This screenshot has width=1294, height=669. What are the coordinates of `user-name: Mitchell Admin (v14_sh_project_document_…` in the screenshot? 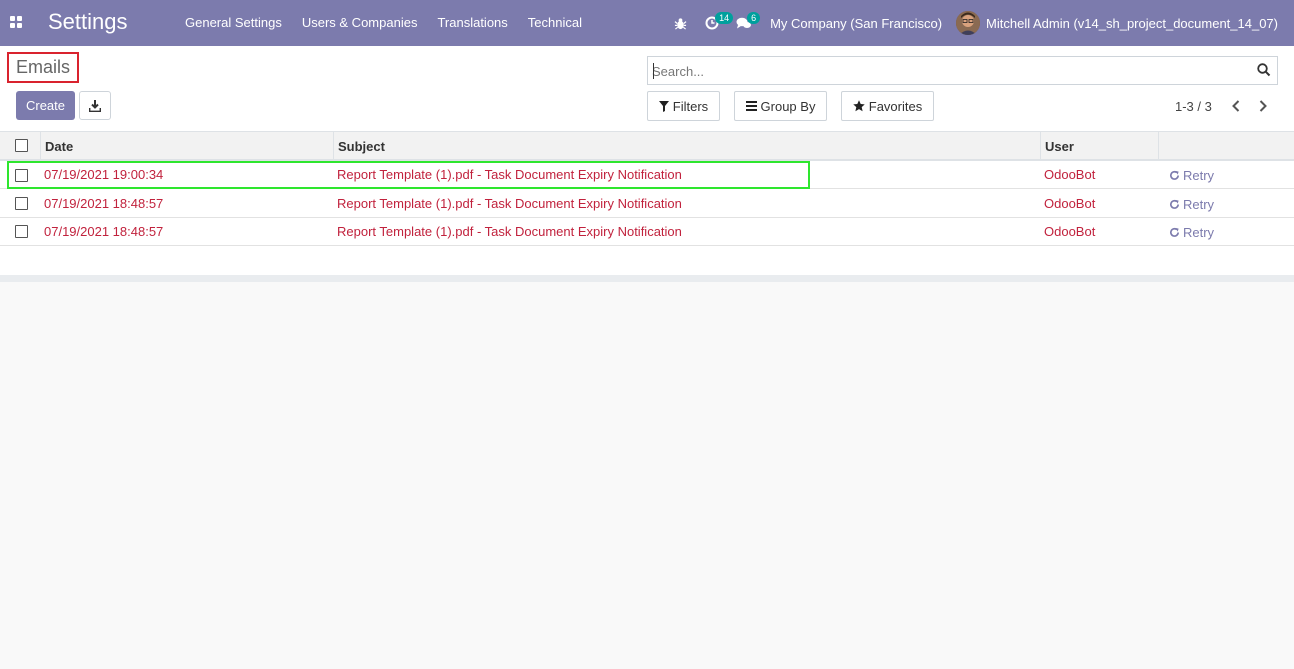 It's located at (1132, 23).